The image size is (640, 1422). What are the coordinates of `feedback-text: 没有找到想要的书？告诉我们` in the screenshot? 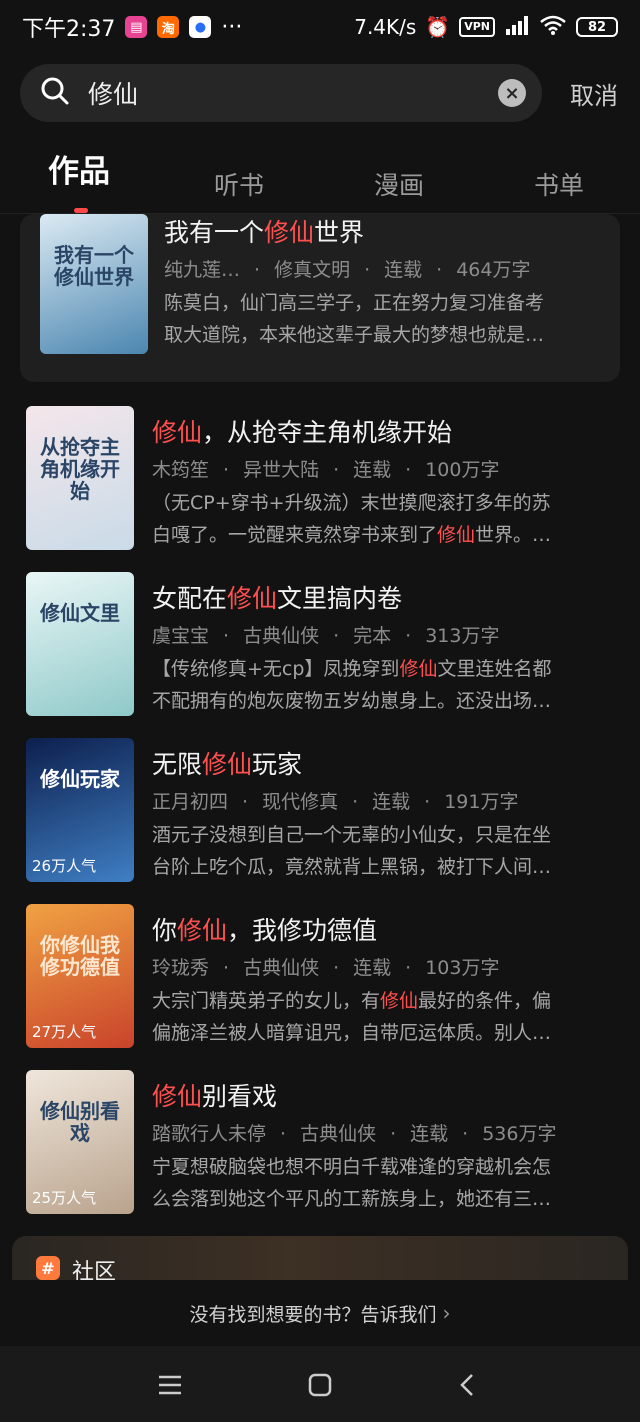 It's located at (313, 1314).